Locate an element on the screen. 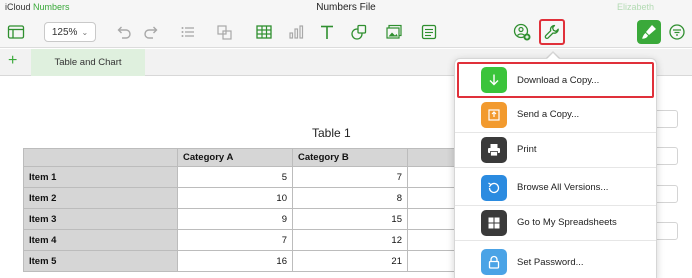  sidebar-view-icon is located at coordinates (16, 32).